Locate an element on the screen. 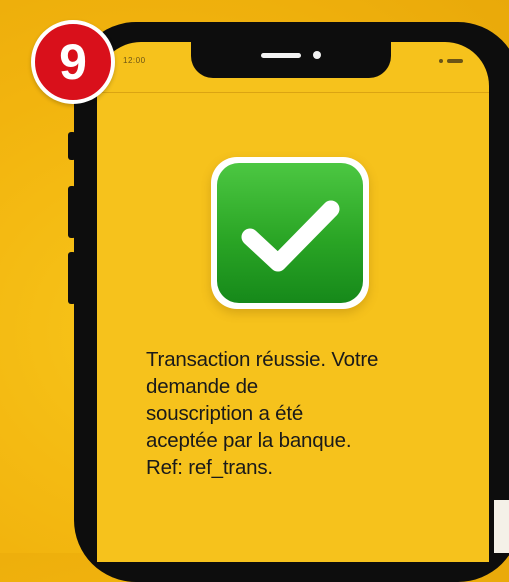 The width and height of the screenshot is (509, 582). speaker-icon is located at coordinates (281, 55).